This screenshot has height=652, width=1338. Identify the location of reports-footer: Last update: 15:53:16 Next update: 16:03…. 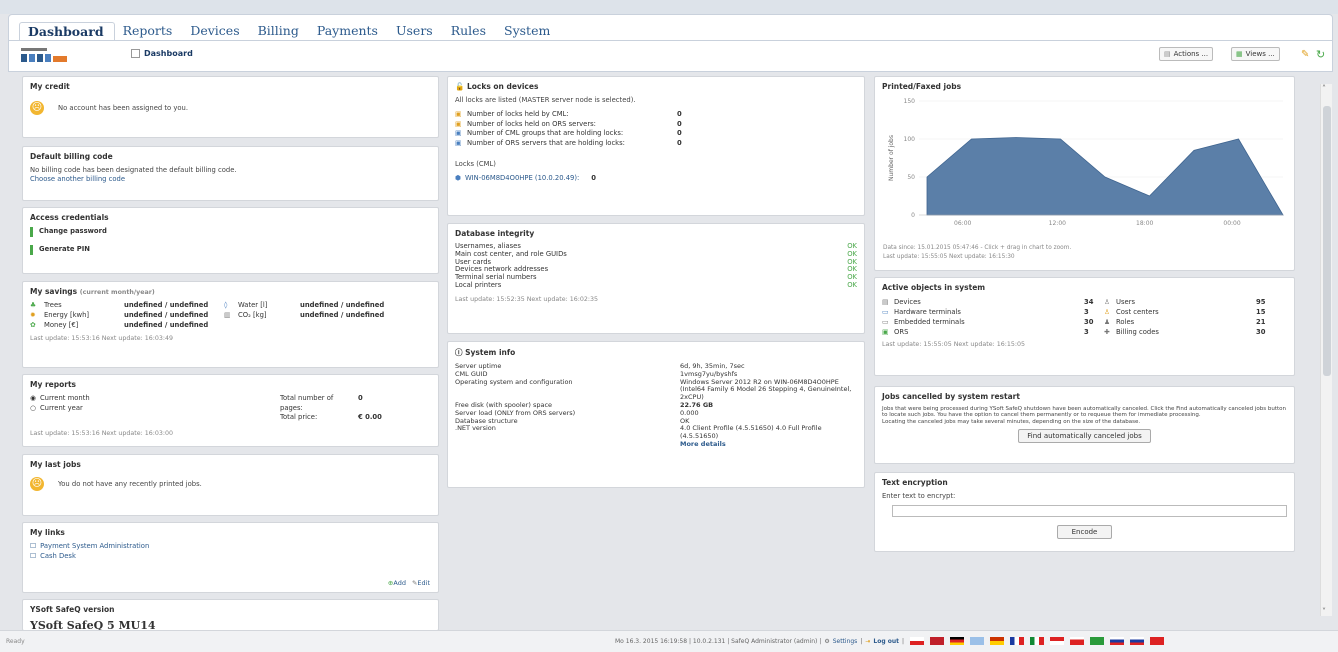
(101, 433).